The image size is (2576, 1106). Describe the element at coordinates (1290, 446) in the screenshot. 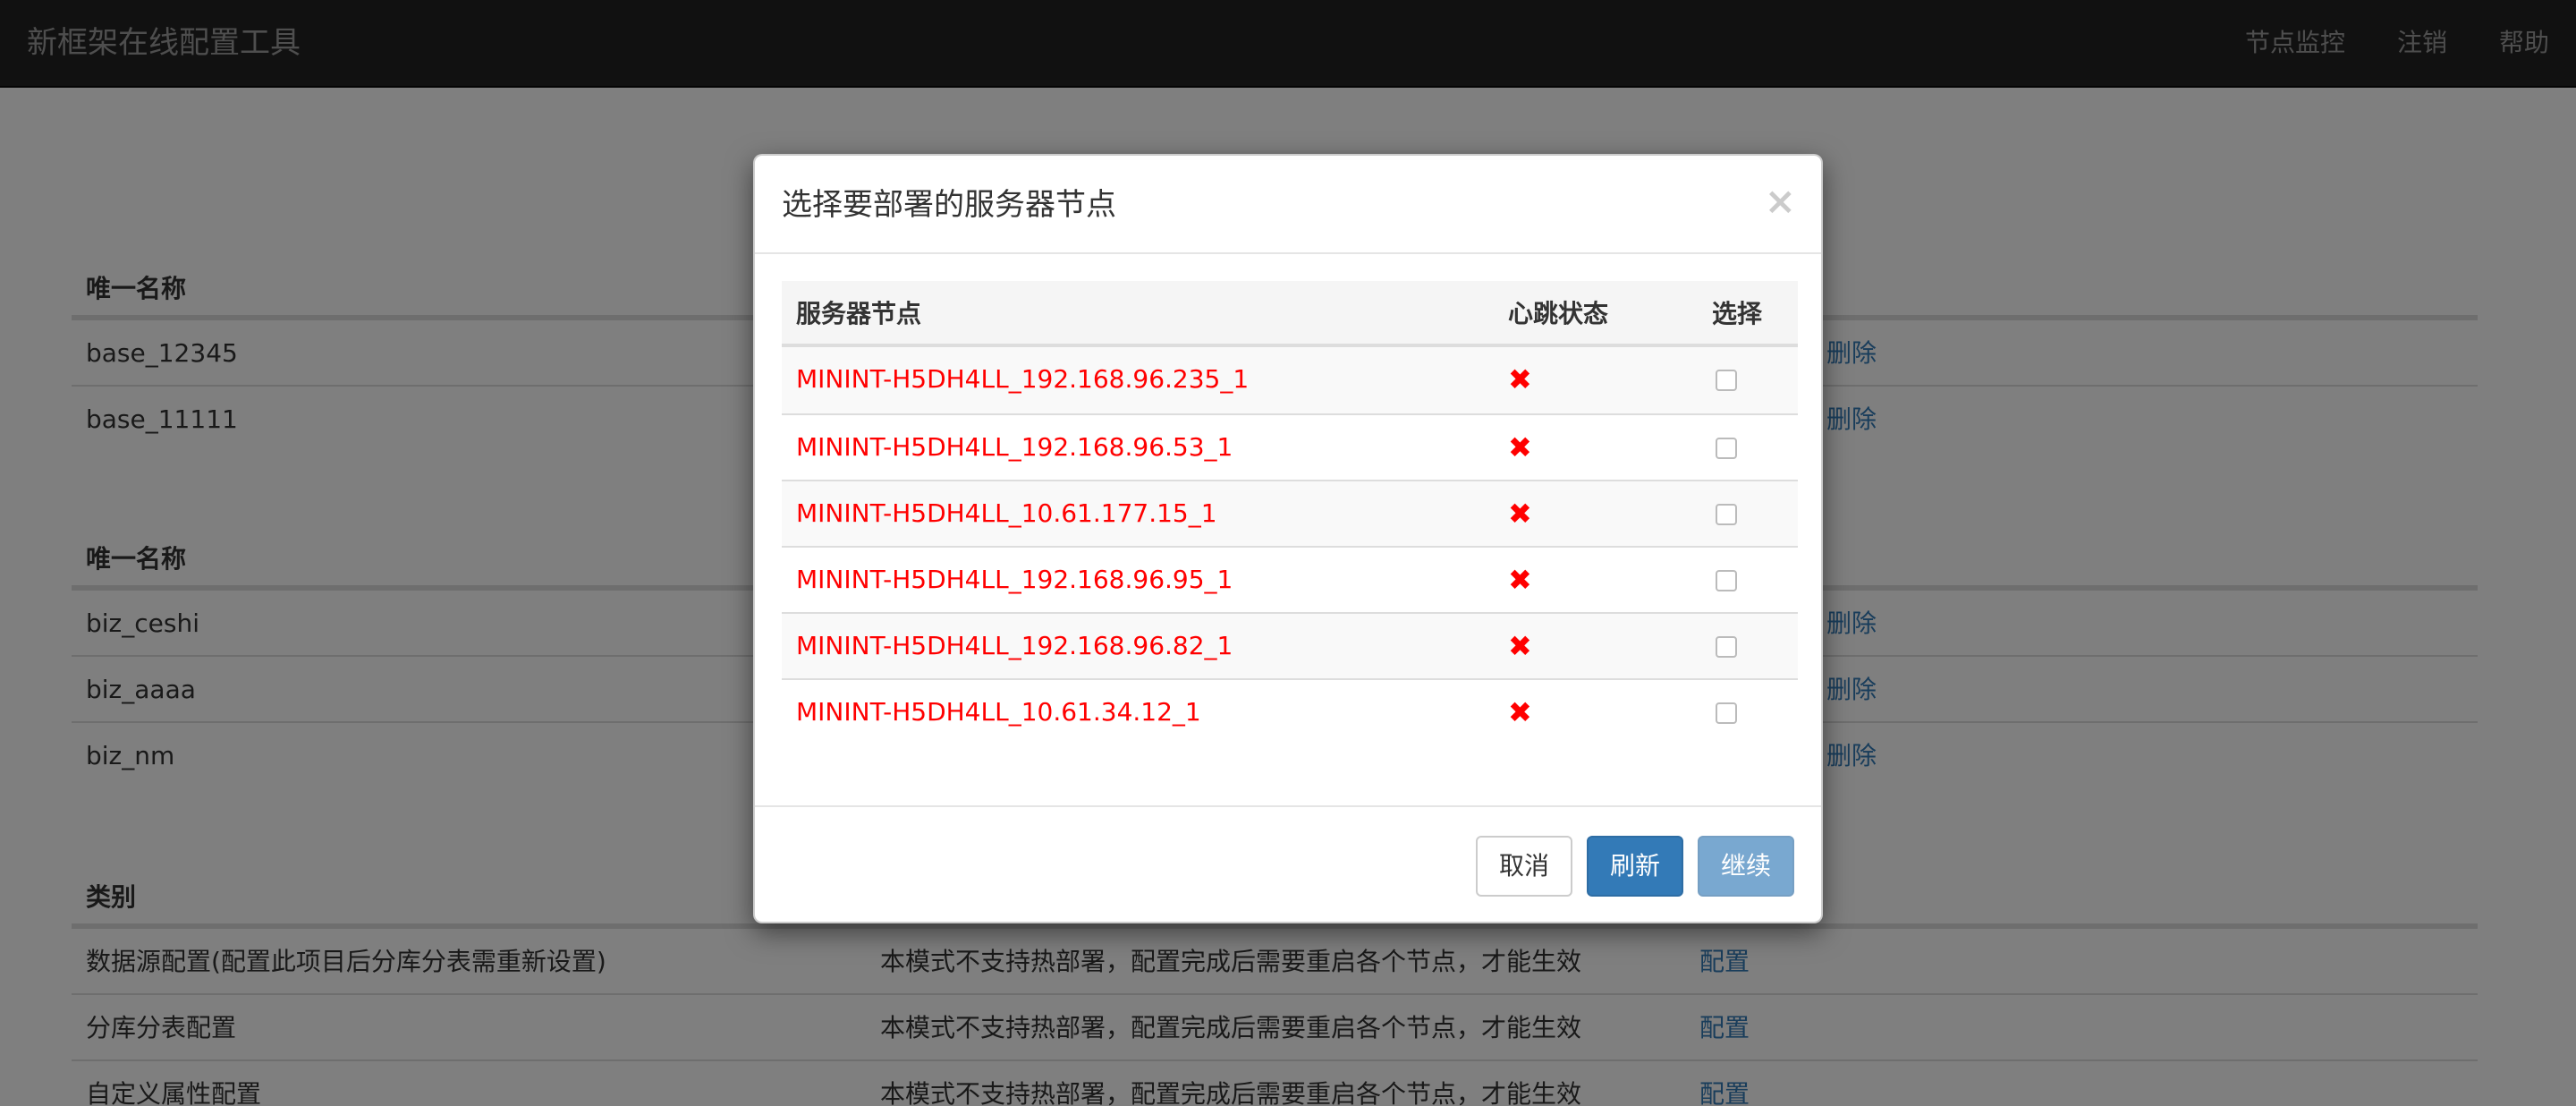

I see `table-row: MININT-H5DH4LL_192.168.96.53_1 ✖` at that location.